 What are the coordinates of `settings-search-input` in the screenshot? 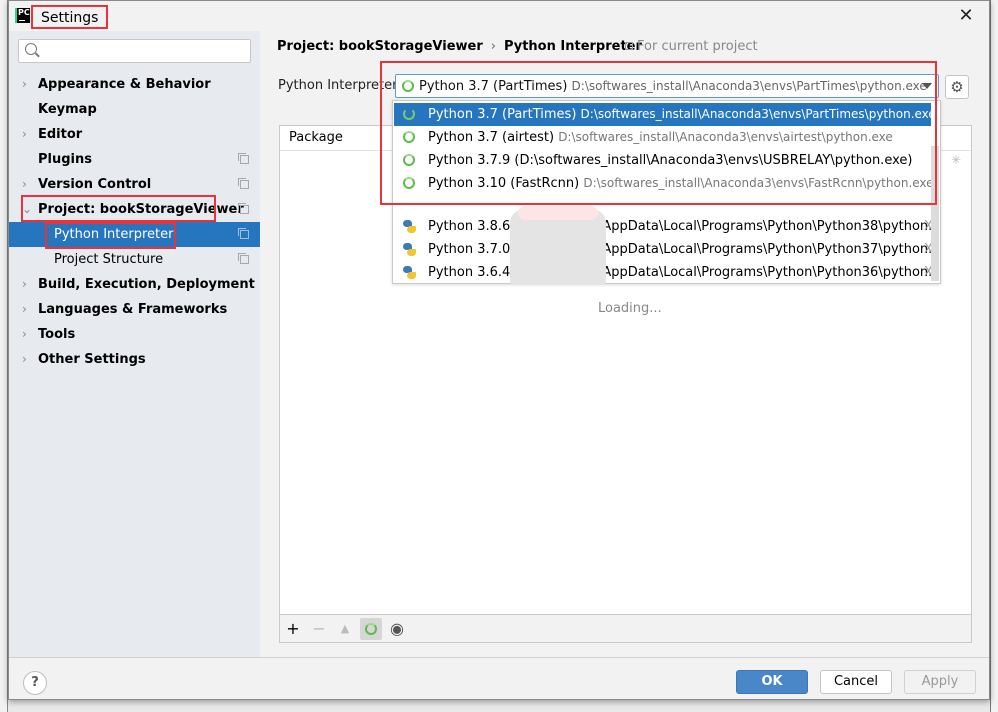 It's located at (134, 51).